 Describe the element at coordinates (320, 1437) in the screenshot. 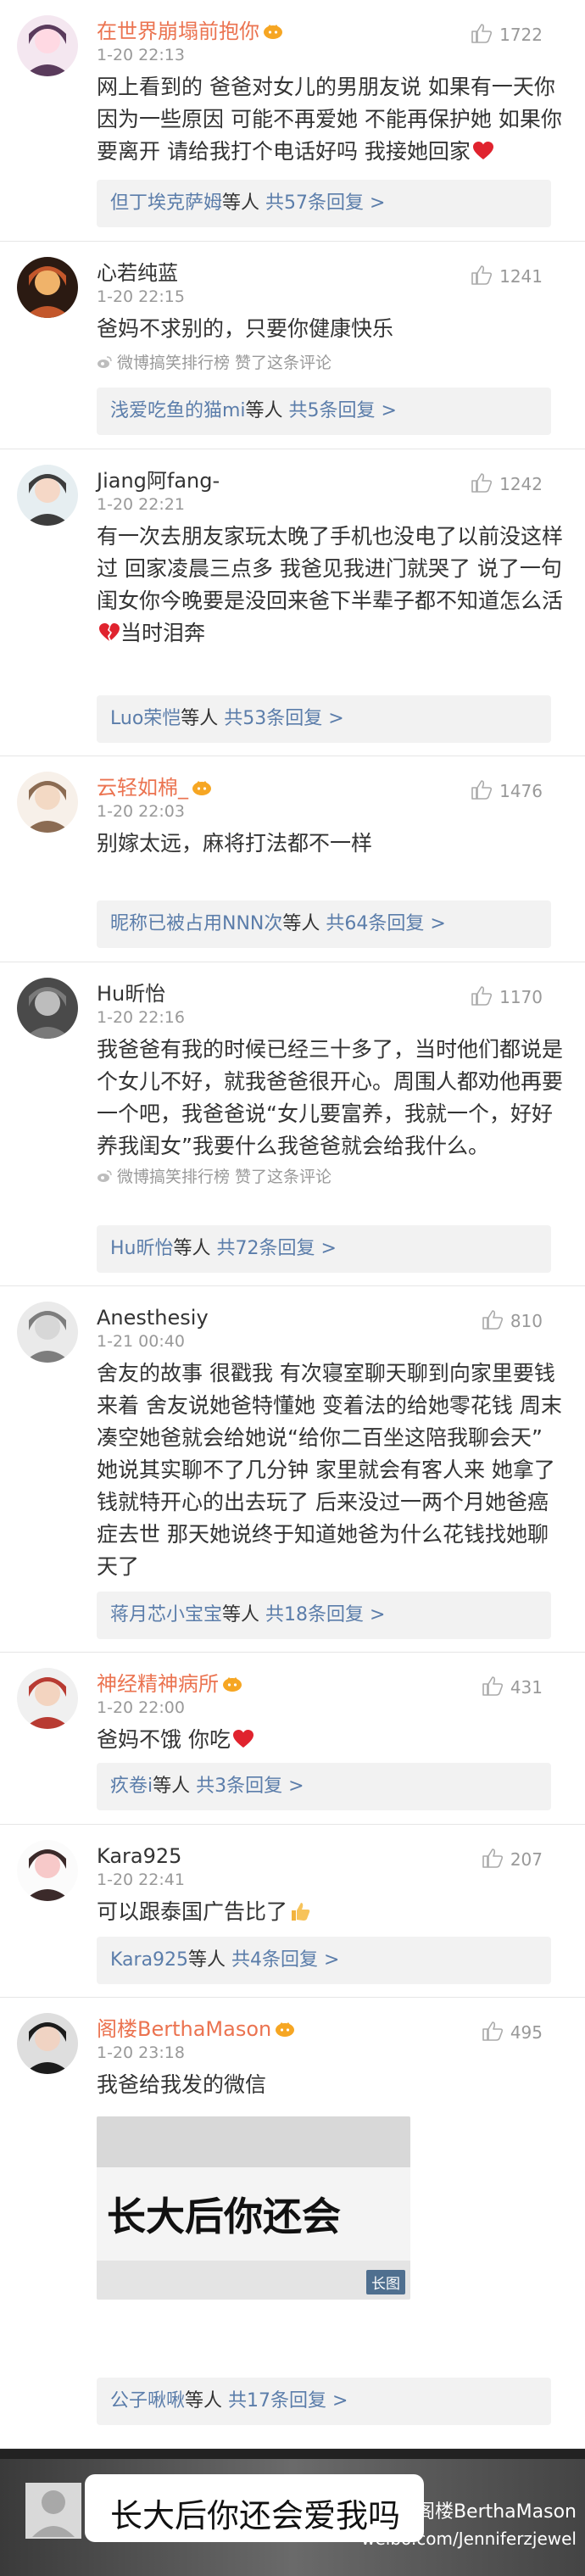

I see `comment-line: 凑空她爸就会给她说“给你二百坐这陪我聊会天”` at that location.